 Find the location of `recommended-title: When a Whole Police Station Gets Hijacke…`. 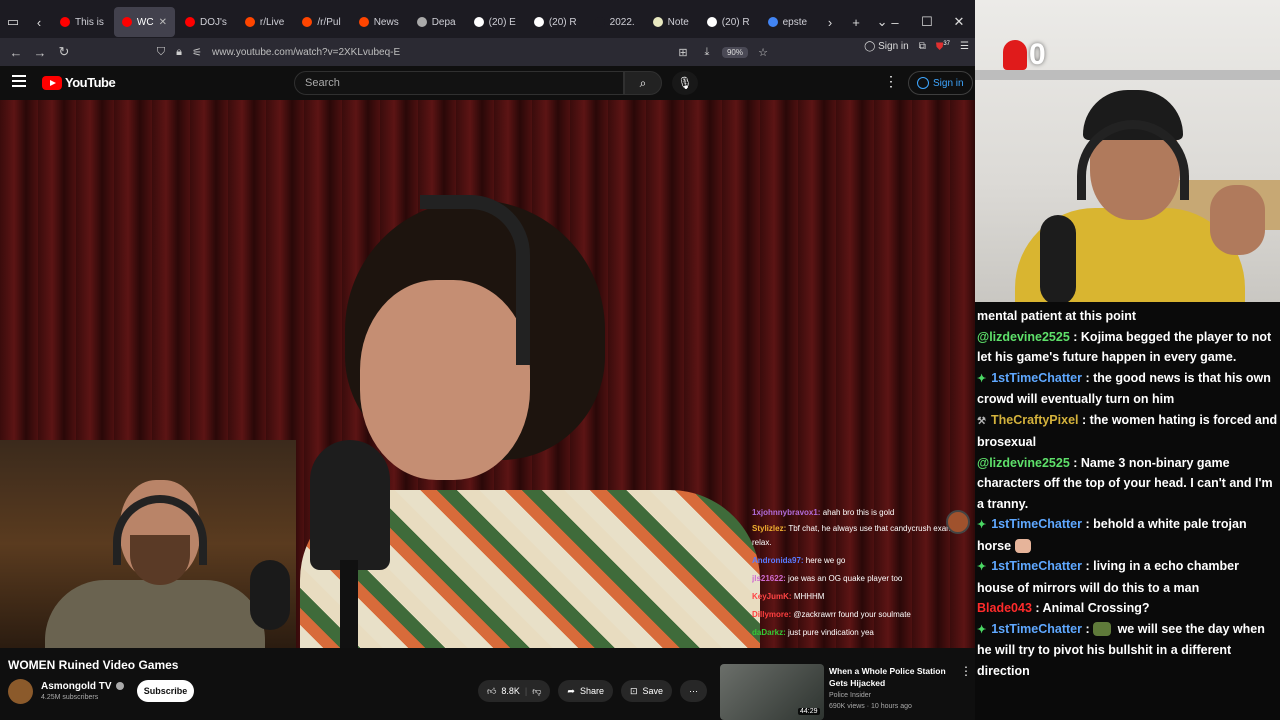

recommended-title: When a Whole Police Station Gets Hijacke… is located at coordinates (891, 677).